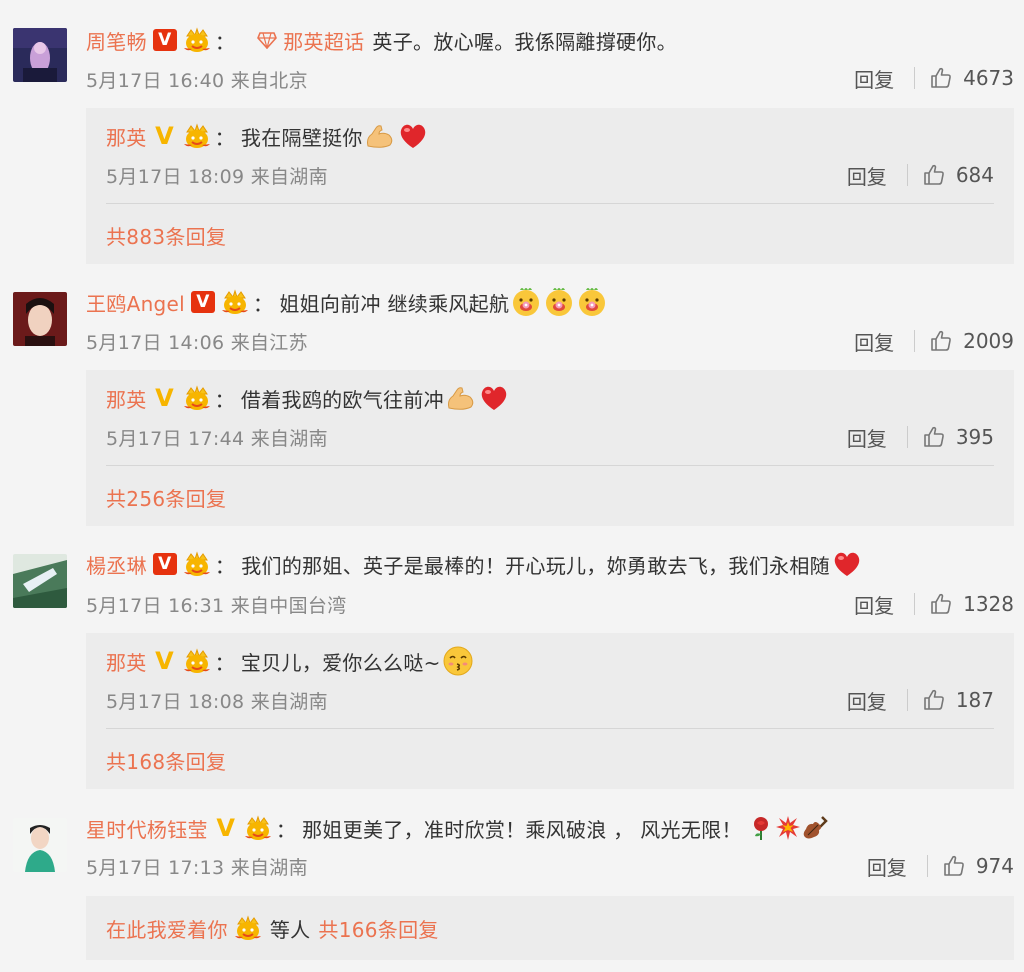 This screenshot has width=1024, height=972. I want to click on comment-meta: 5月17日 16:31 来自中国台湾, so click(216, 605).